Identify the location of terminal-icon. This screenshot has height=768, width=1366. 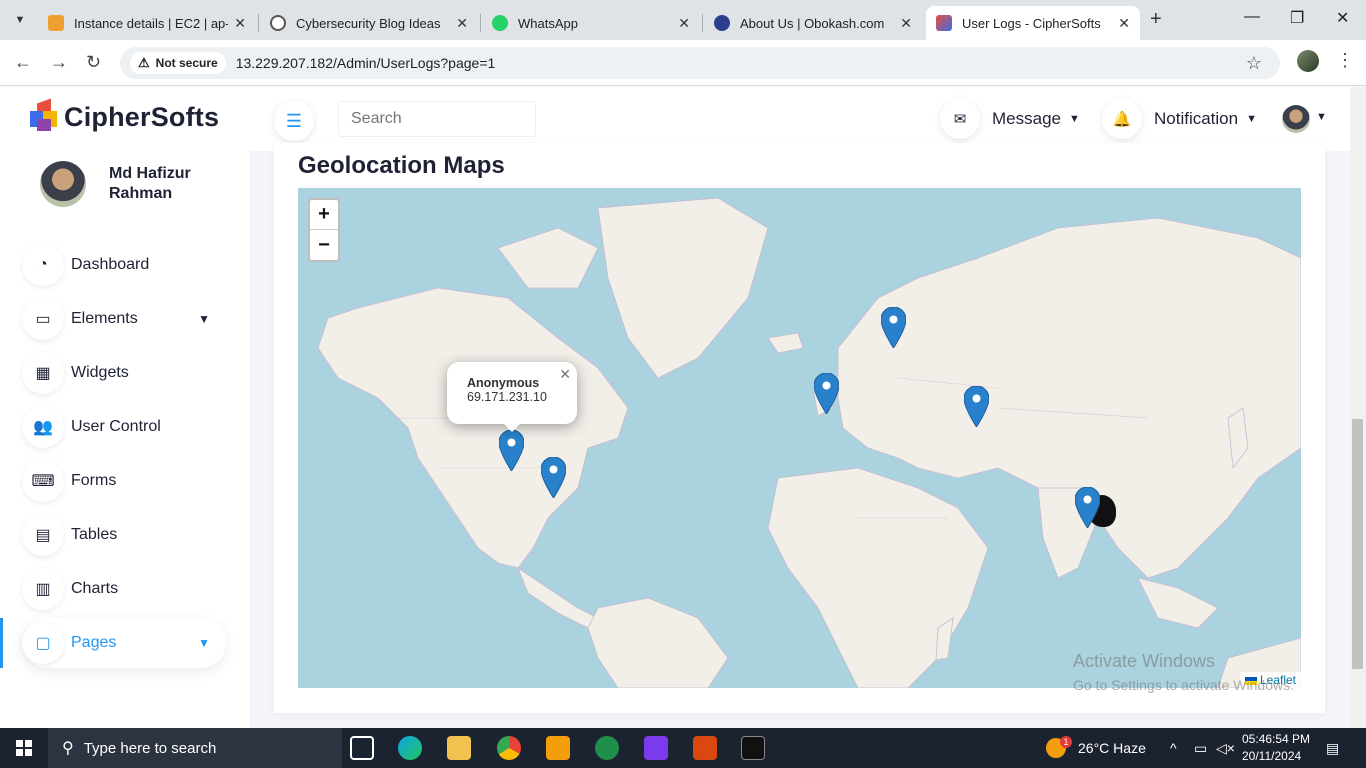
(753, 748).